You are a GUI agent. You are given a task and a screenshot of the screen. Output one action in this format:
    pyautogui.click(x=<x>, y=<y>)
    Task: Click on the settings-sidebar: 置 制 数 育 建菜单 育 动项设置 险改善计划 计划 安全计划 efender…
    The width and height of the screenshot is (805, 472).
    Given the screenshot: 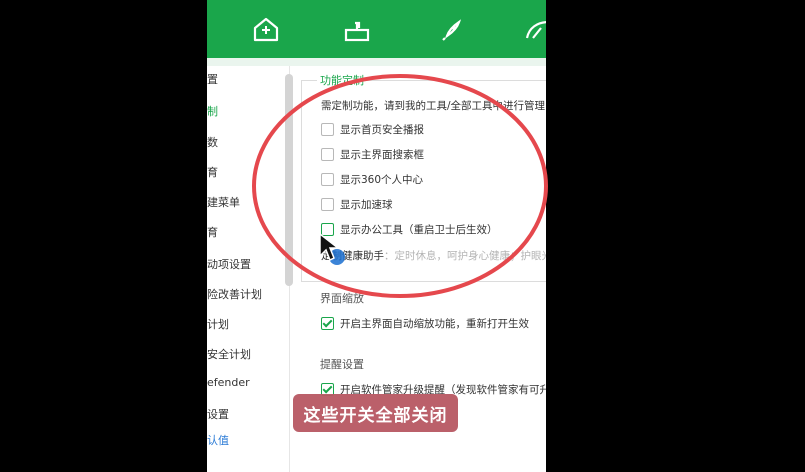 What is the action you would take?
    pyautogui.click(x=248, y=269)
    